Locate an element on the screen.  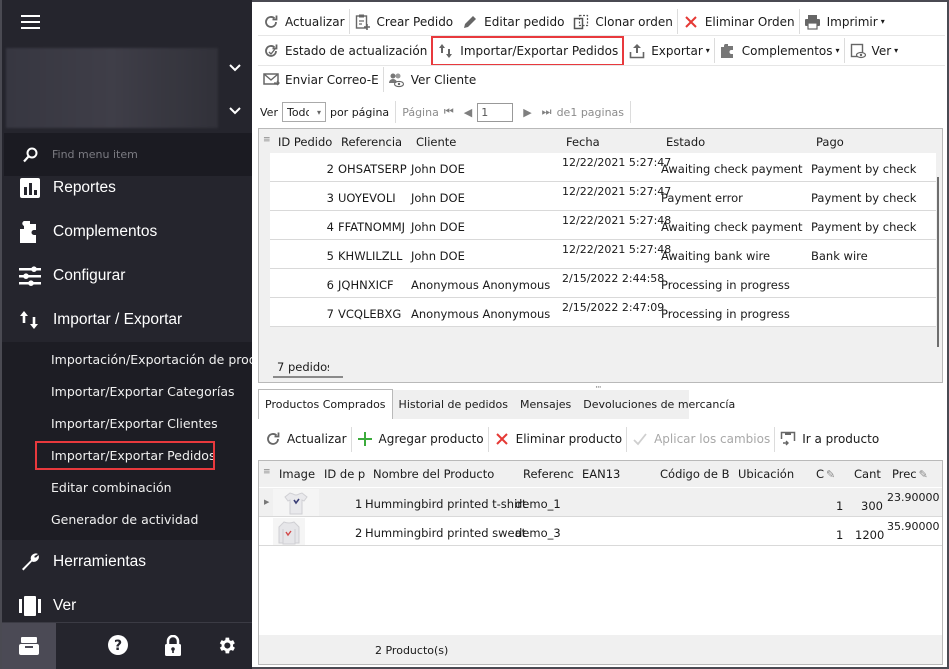
next-page-icon: ▶ is located at coordinates (527, 112).